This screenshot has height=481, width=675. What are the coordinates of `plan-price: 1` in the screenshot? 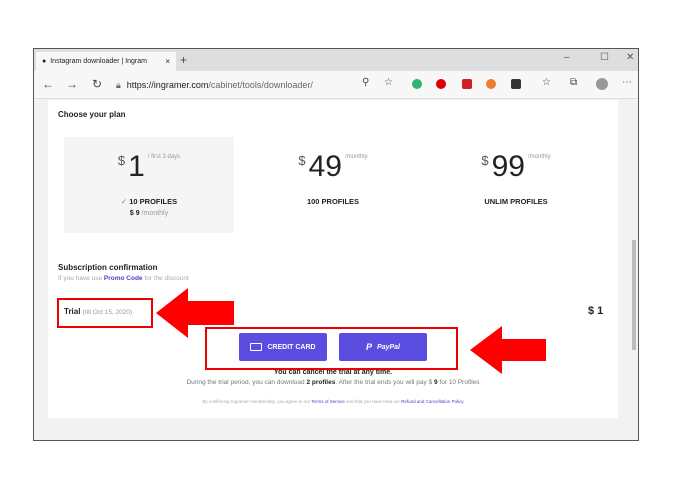 It's located at (136, 166).